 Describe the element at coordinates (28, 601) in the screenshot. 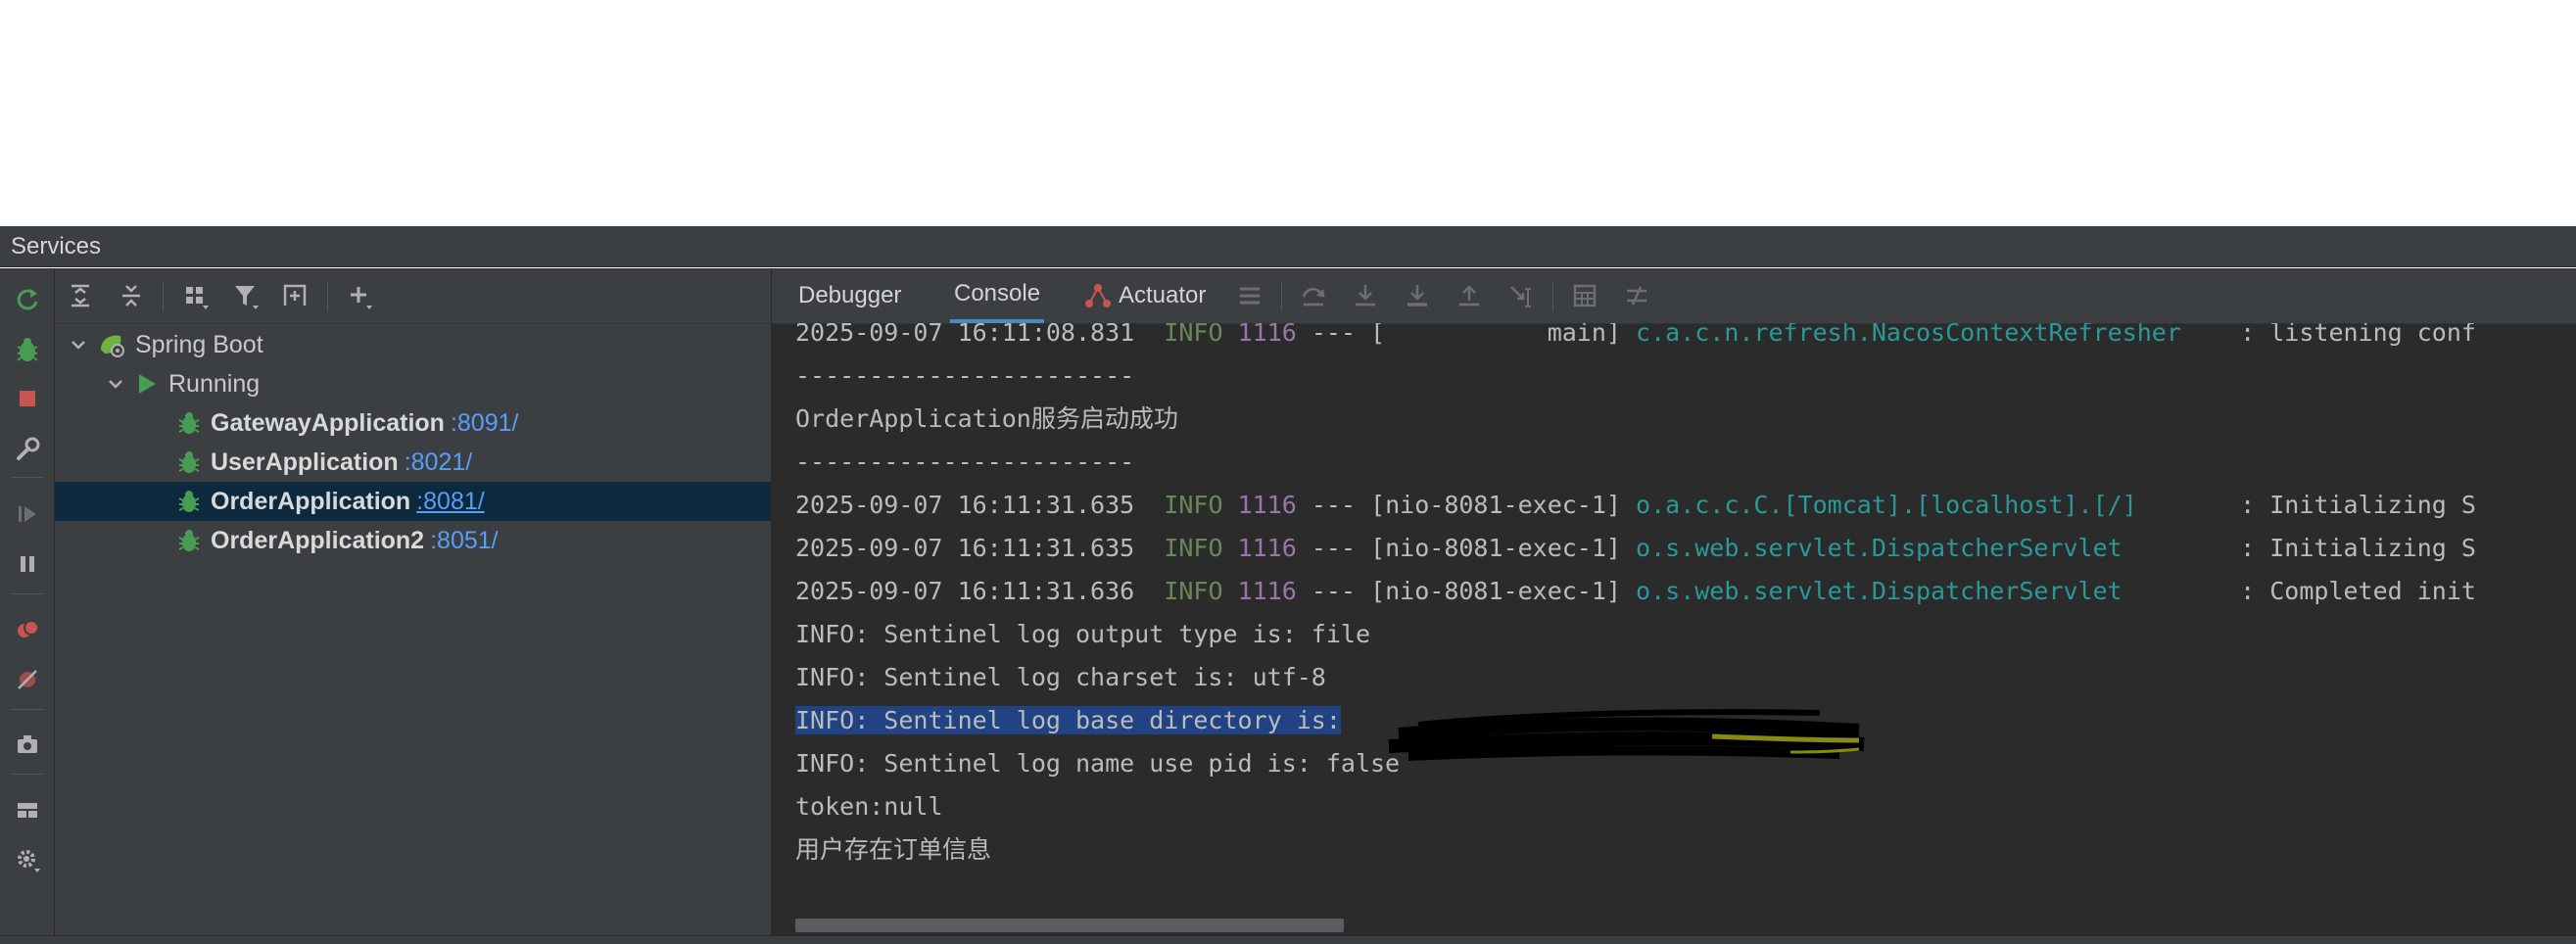

I see `left-action-strip` at that location.